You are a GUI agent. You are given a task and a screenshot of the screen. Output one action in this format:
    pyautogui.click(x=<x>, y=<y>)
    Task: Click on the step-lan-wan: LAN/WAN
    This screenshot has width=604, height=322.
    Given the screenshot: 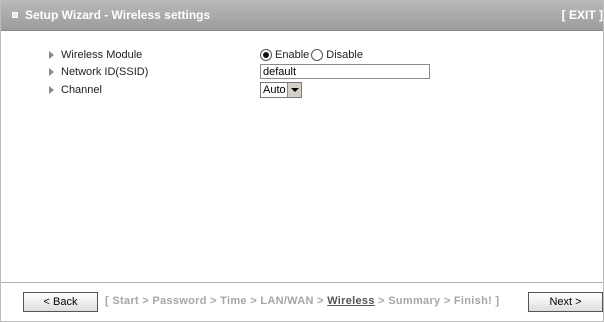 What is the action you would take?
    pyautogui.click(x=286, y=301)
    